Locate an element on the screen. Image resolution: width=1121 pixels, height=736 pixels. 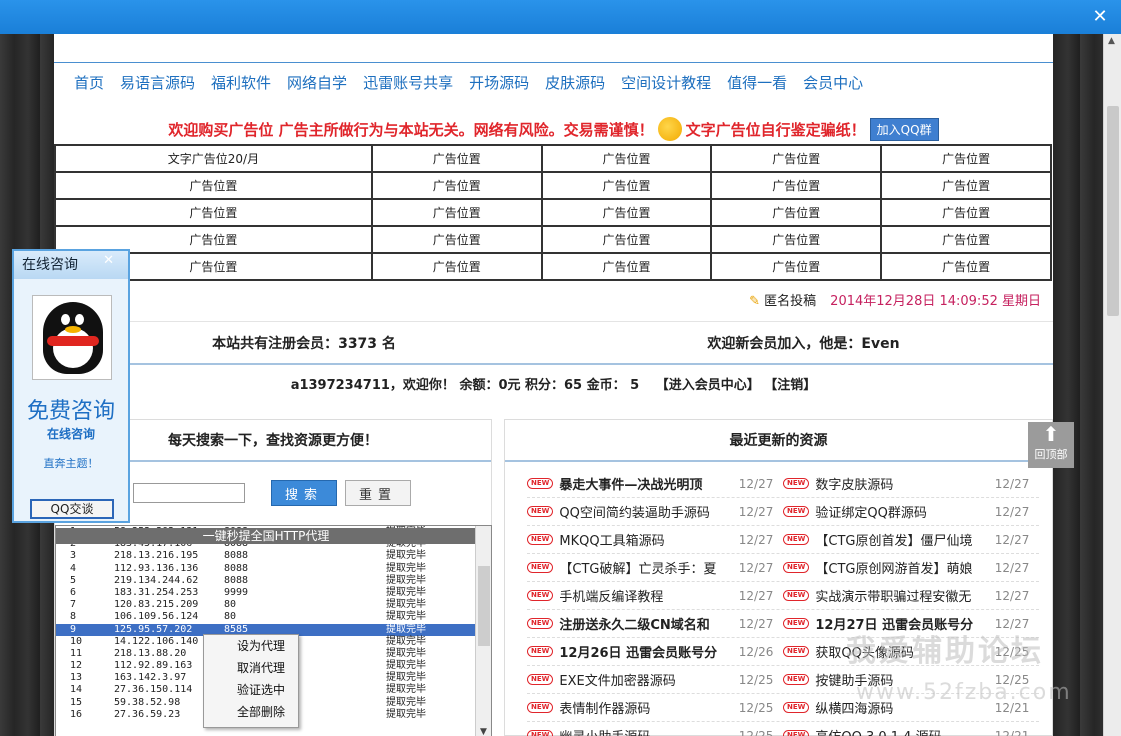
back-to-top-button: ⬆ 回顶部 is located at coordinates (1051, 445).